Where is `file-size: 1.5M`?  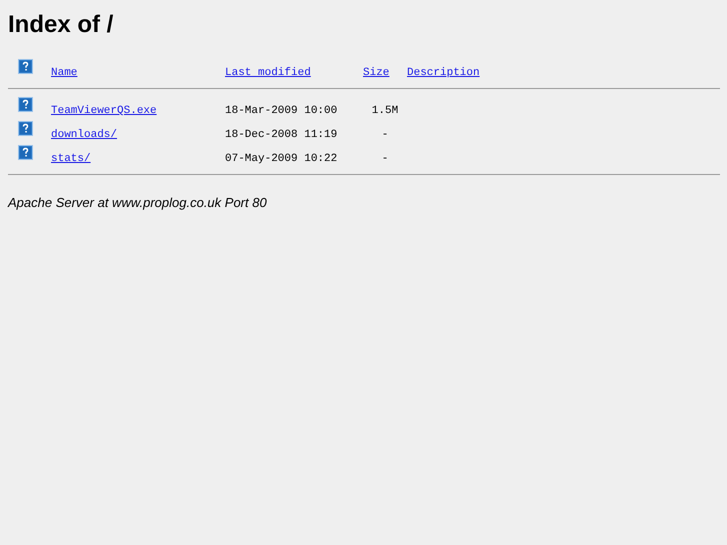 file-size: 1.5M is located at coordinates (385, 111).